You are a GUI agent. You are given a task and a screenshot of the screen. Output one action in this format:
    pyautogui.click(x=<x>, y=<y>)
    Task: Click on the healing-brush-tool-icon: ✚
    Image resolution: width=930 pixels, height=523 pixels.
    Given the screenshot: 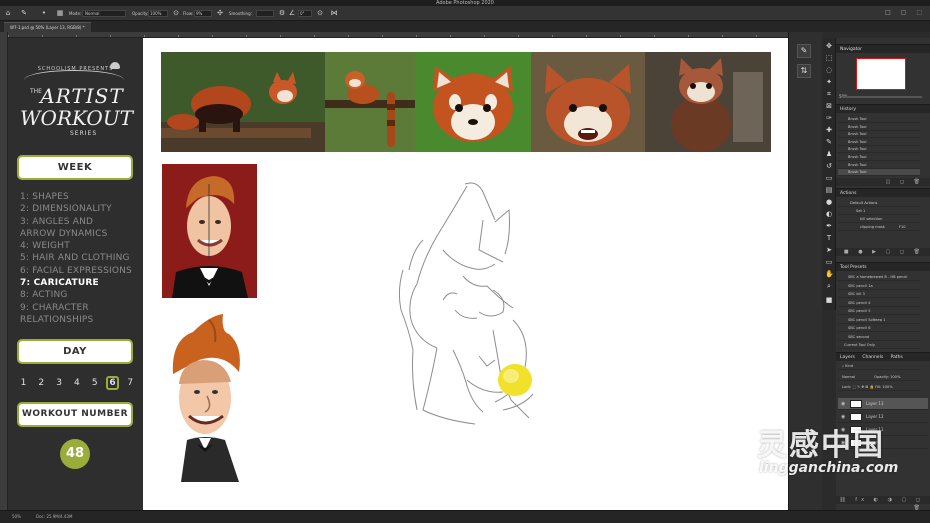 What is the action you would take?
    pyautogui.click(x=829, y=130)
    